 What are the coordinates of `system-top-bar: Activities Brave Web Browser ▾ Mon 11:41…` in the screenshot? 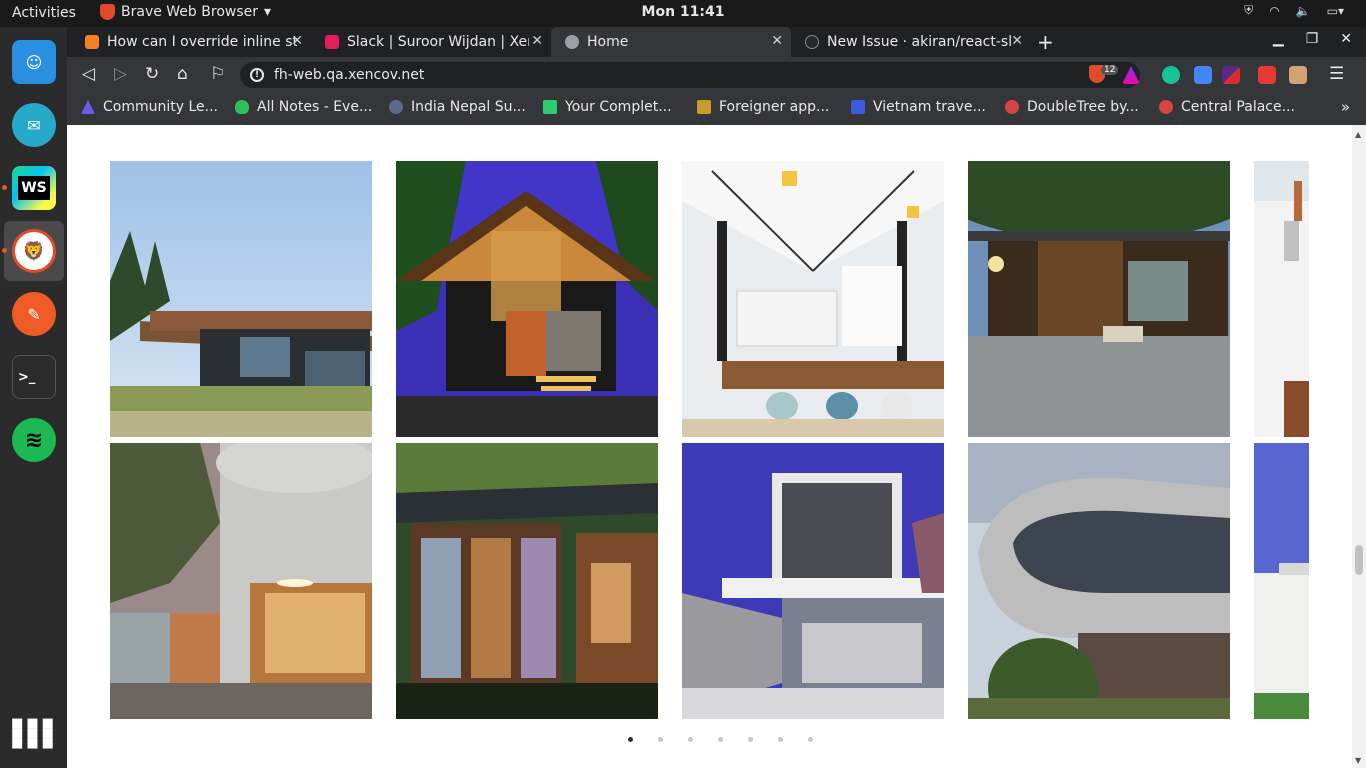 It's located at (683, 13).